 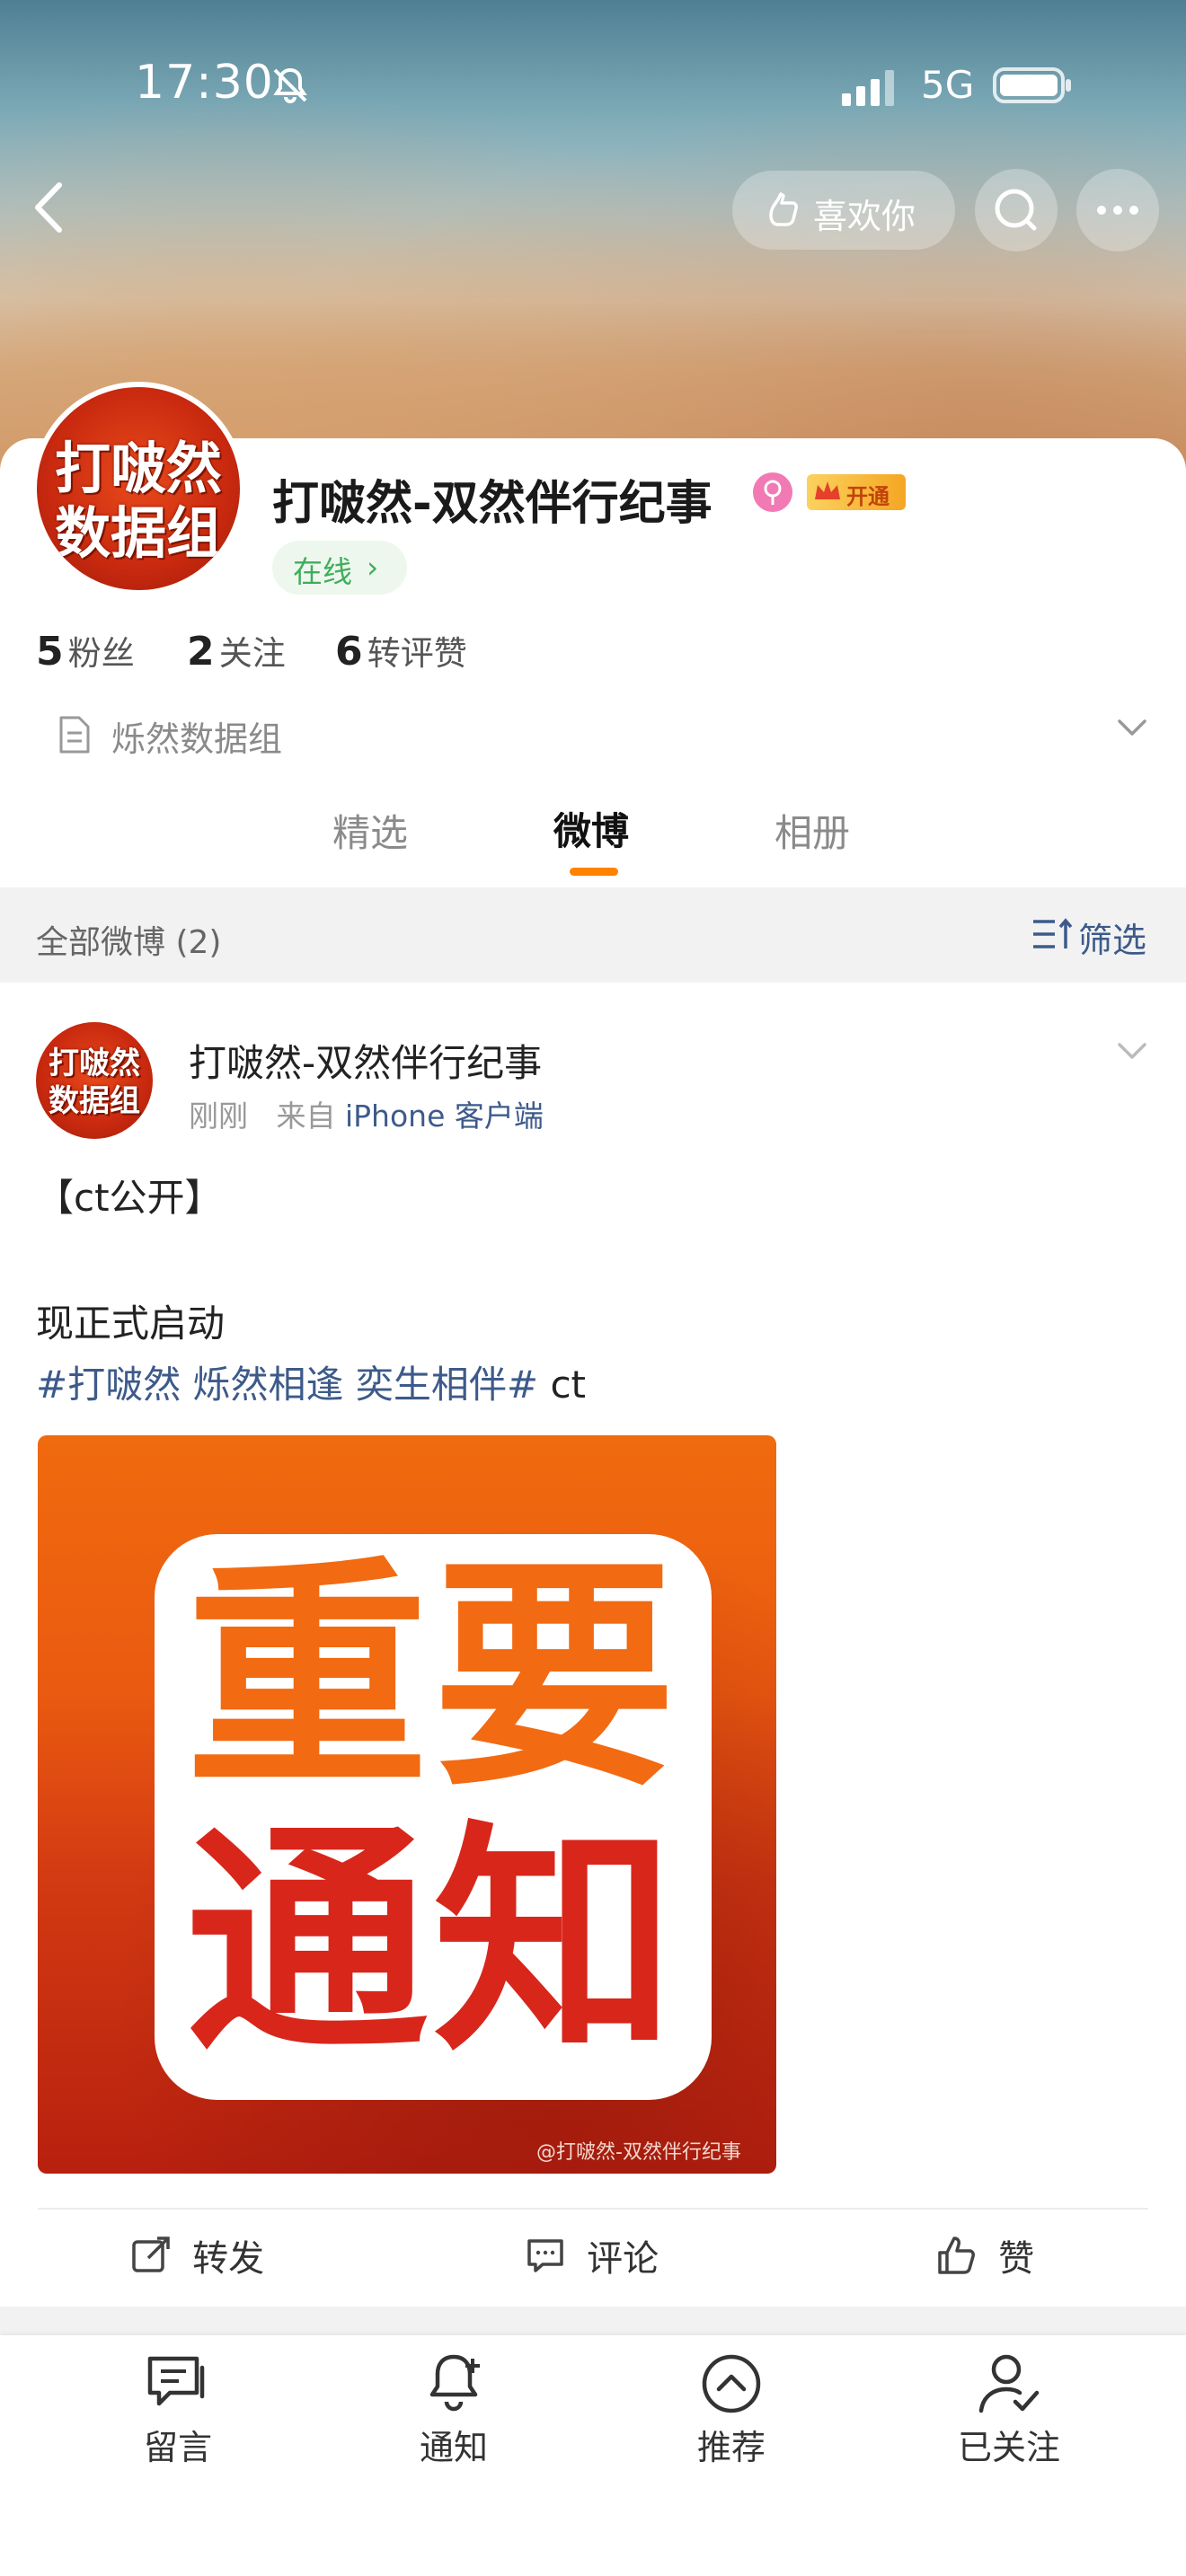 What do you see at coordinates (178, 2410) in the screenshot?
I see `nav-message: 留言` at bounding box center [178, 2410].